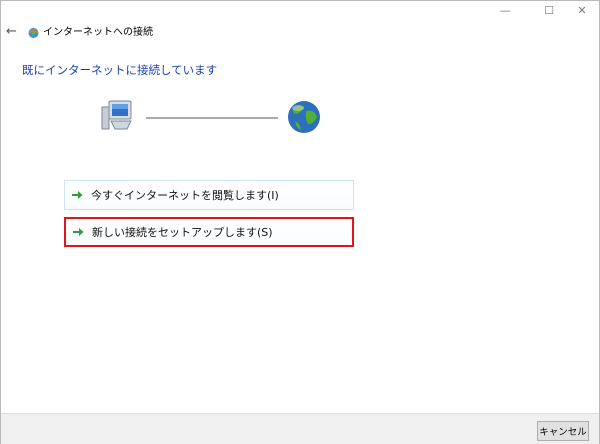 This screenshot has height=444, width=600. I want to click on maximize-button: ☐, so click(549, 10).